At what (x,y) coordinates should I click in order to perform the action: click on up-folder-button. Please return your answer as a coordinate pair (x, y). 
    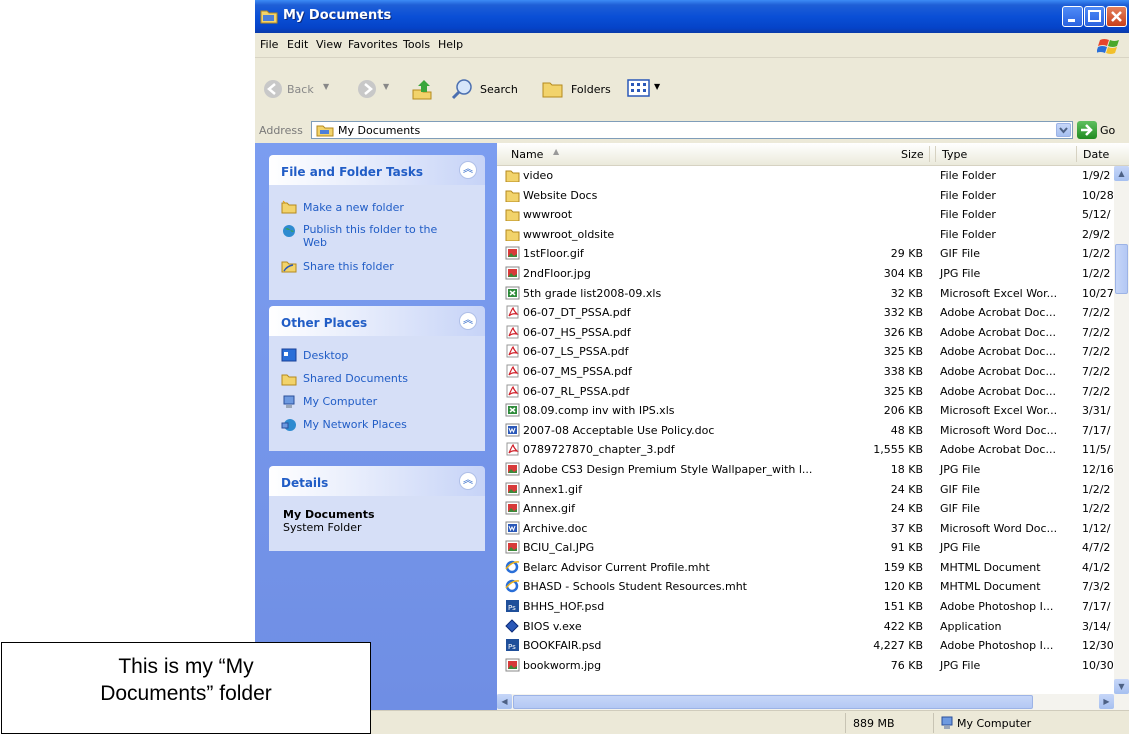
    Looking at the image, I should click on (422, 90).